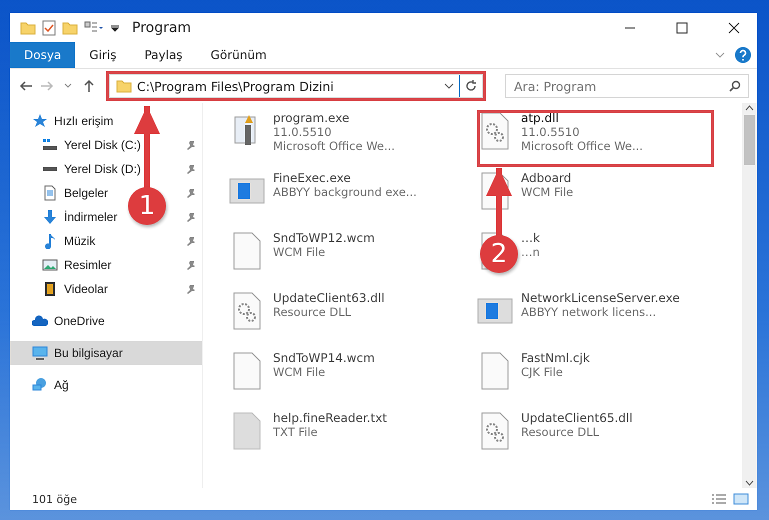 The image size is (769, 520). What do you see at coordinates (43, 55) in the screenshot?
I see `ribbon-tab: Dosya` at bounding box center [43, 55].